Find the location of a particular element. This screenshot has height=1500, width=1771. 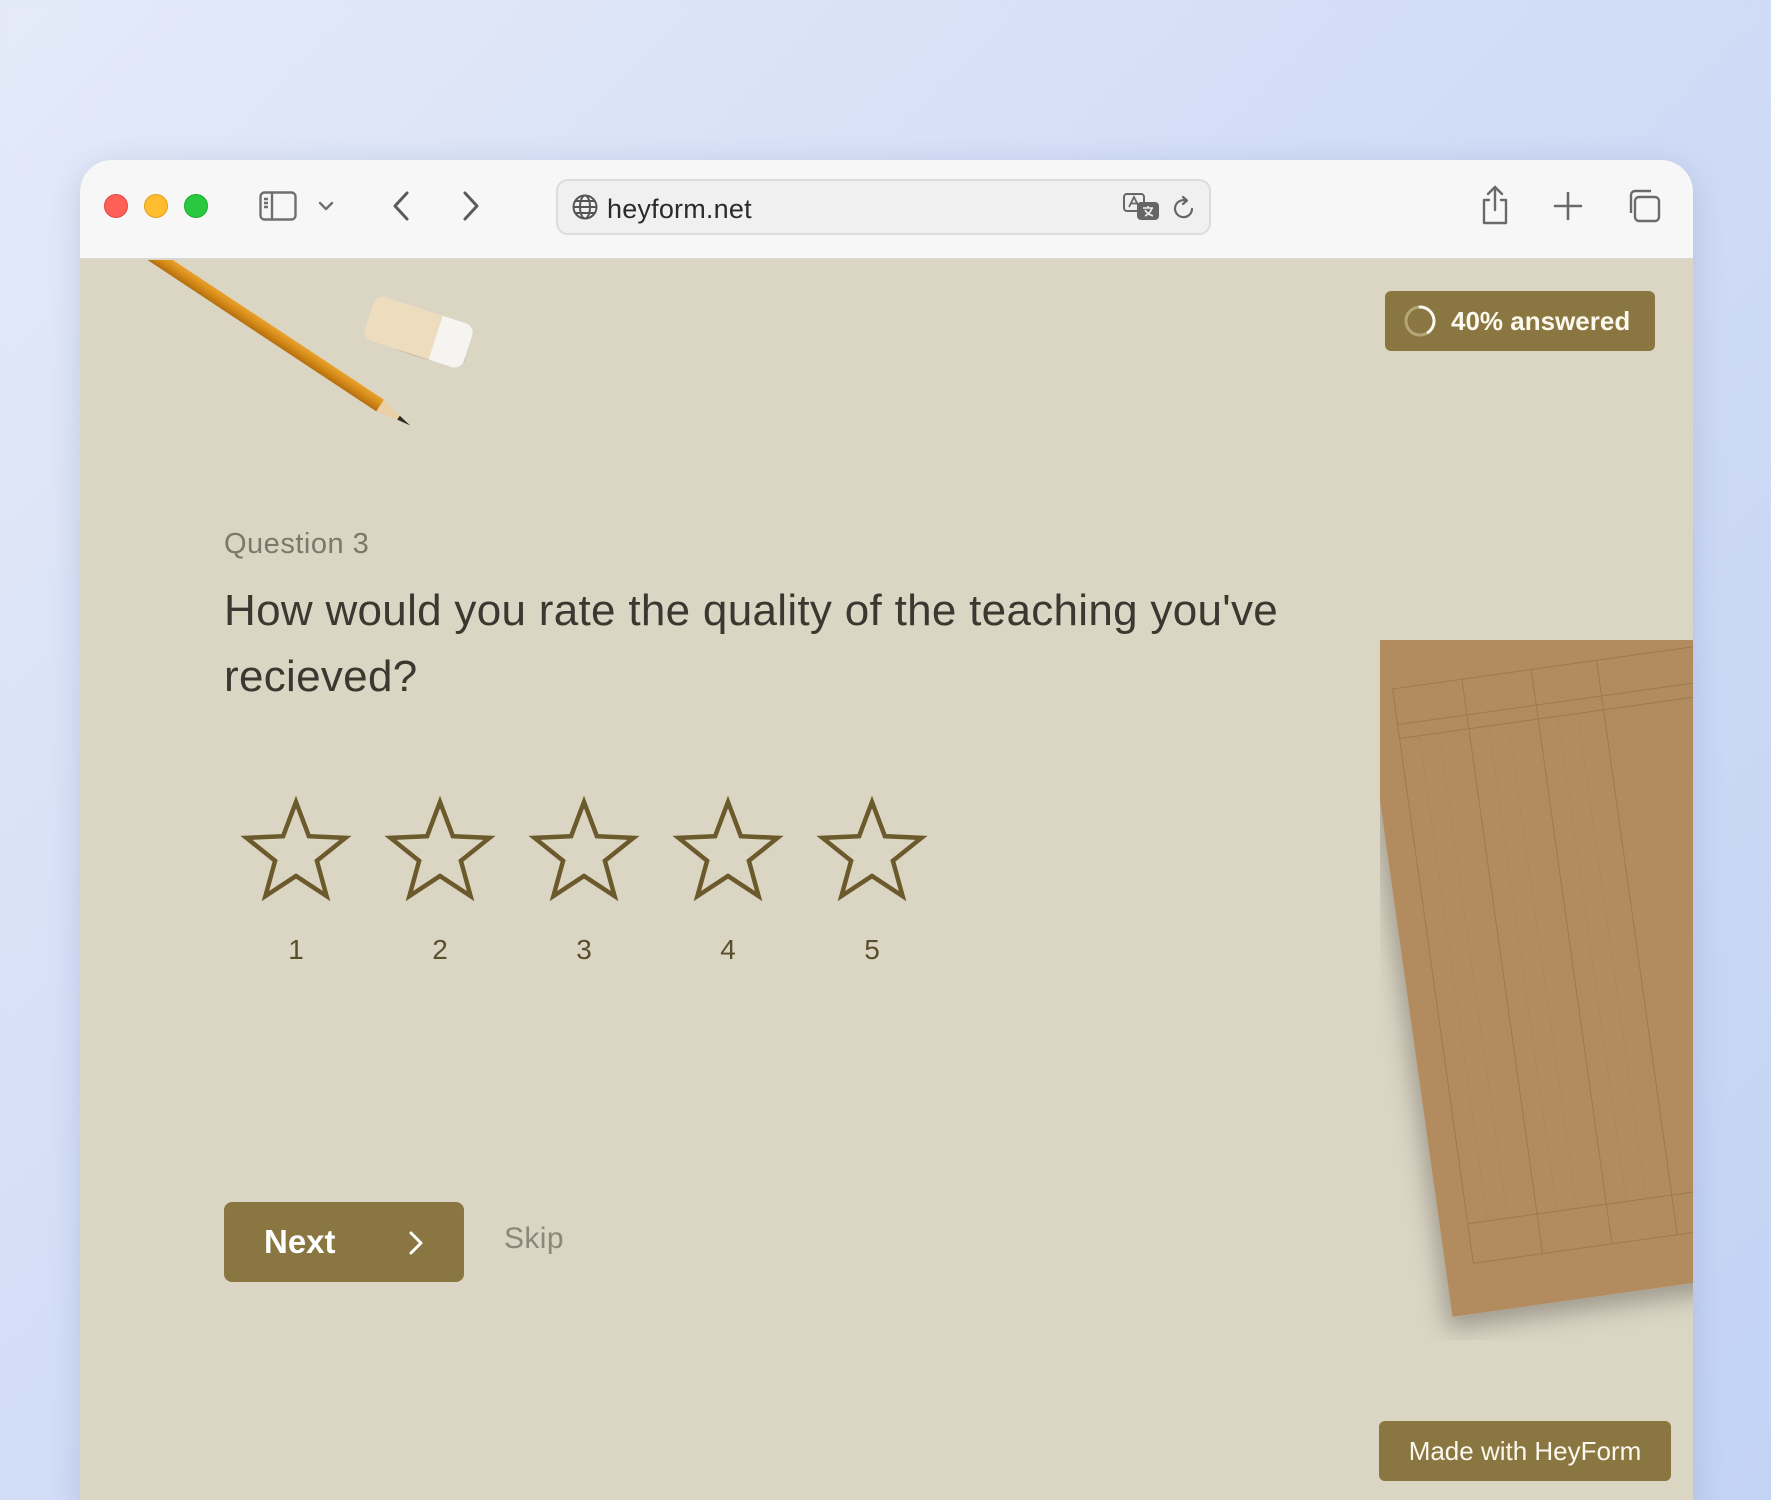

translate-icon is located at coordinates (1141, 207).